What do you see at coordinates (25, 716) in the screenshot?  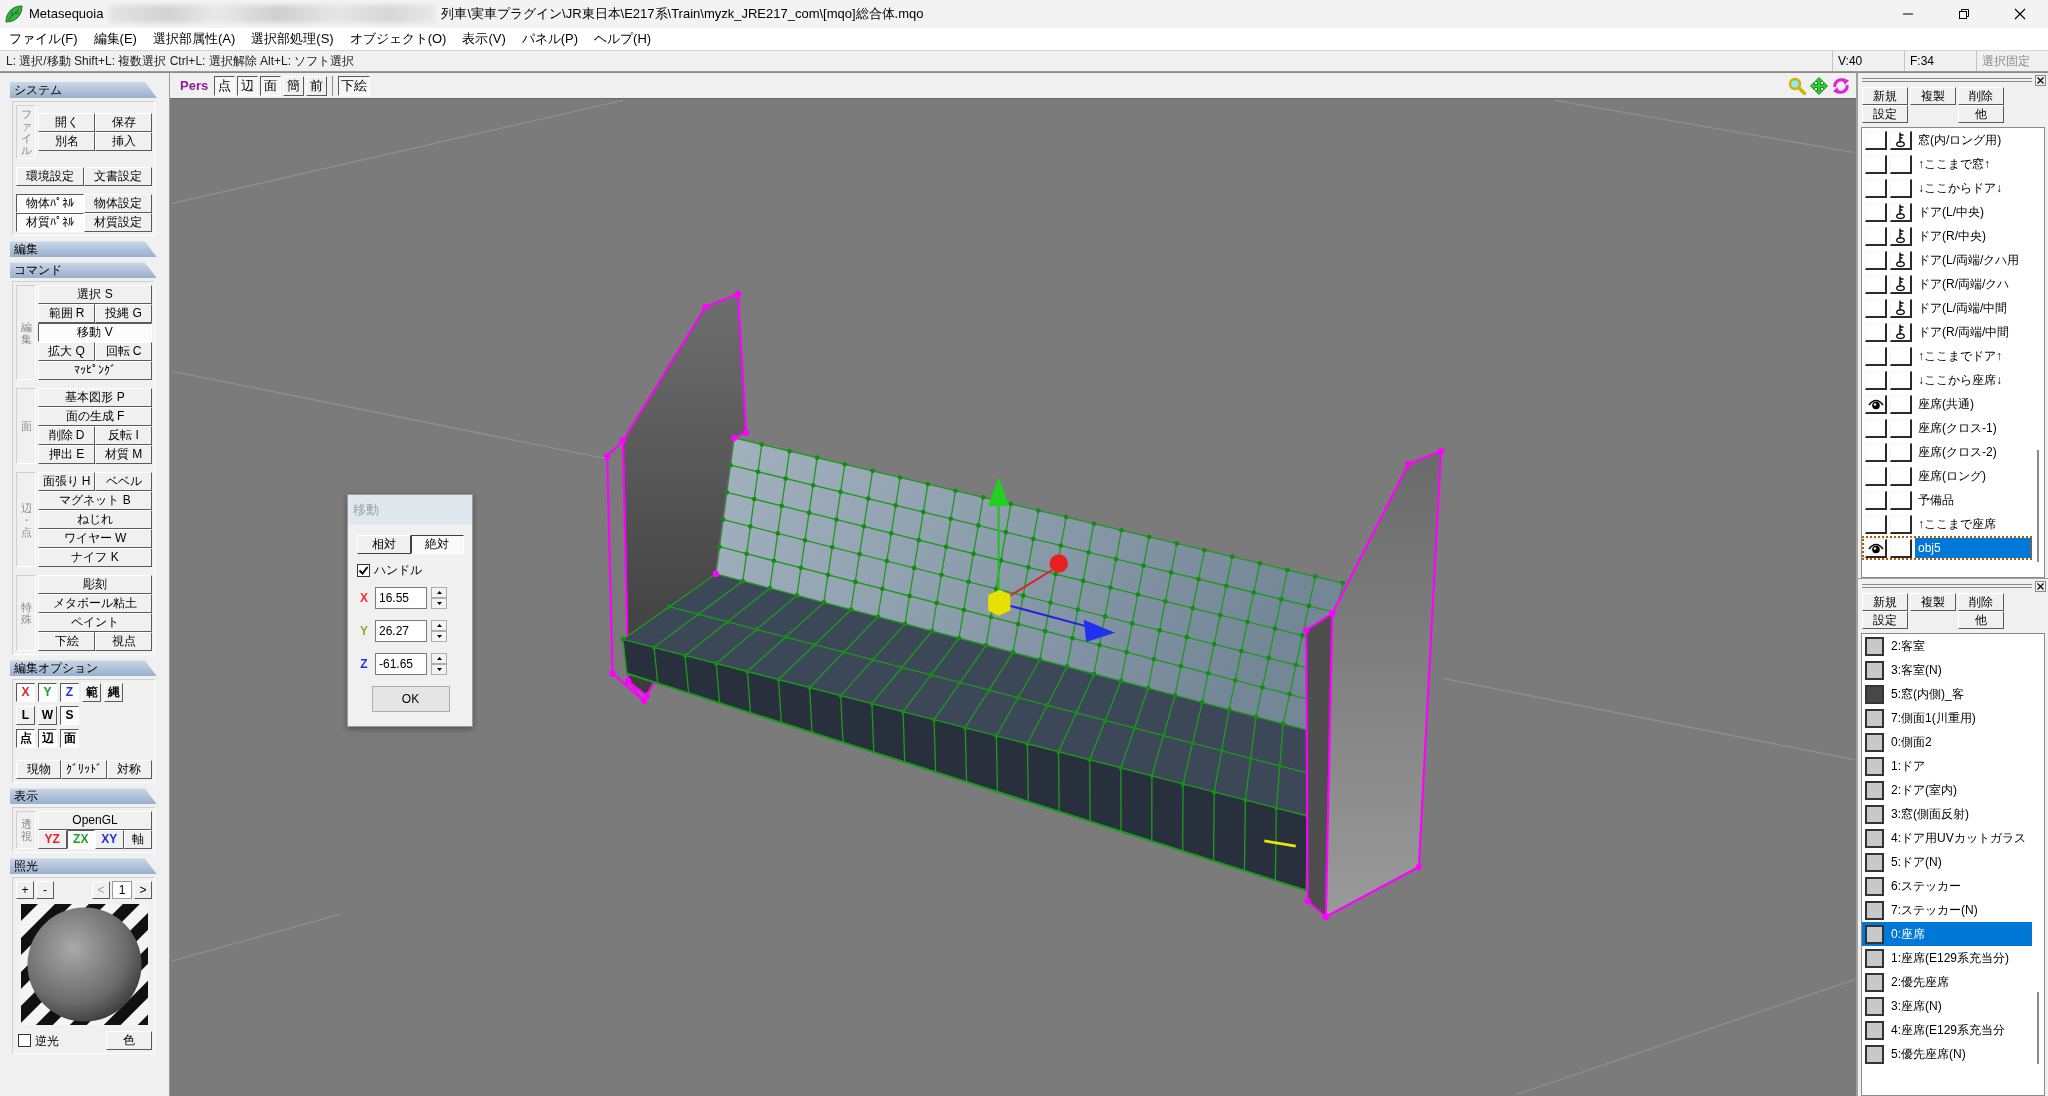 I see `tool-button: L` at bounding box center [25, 716].